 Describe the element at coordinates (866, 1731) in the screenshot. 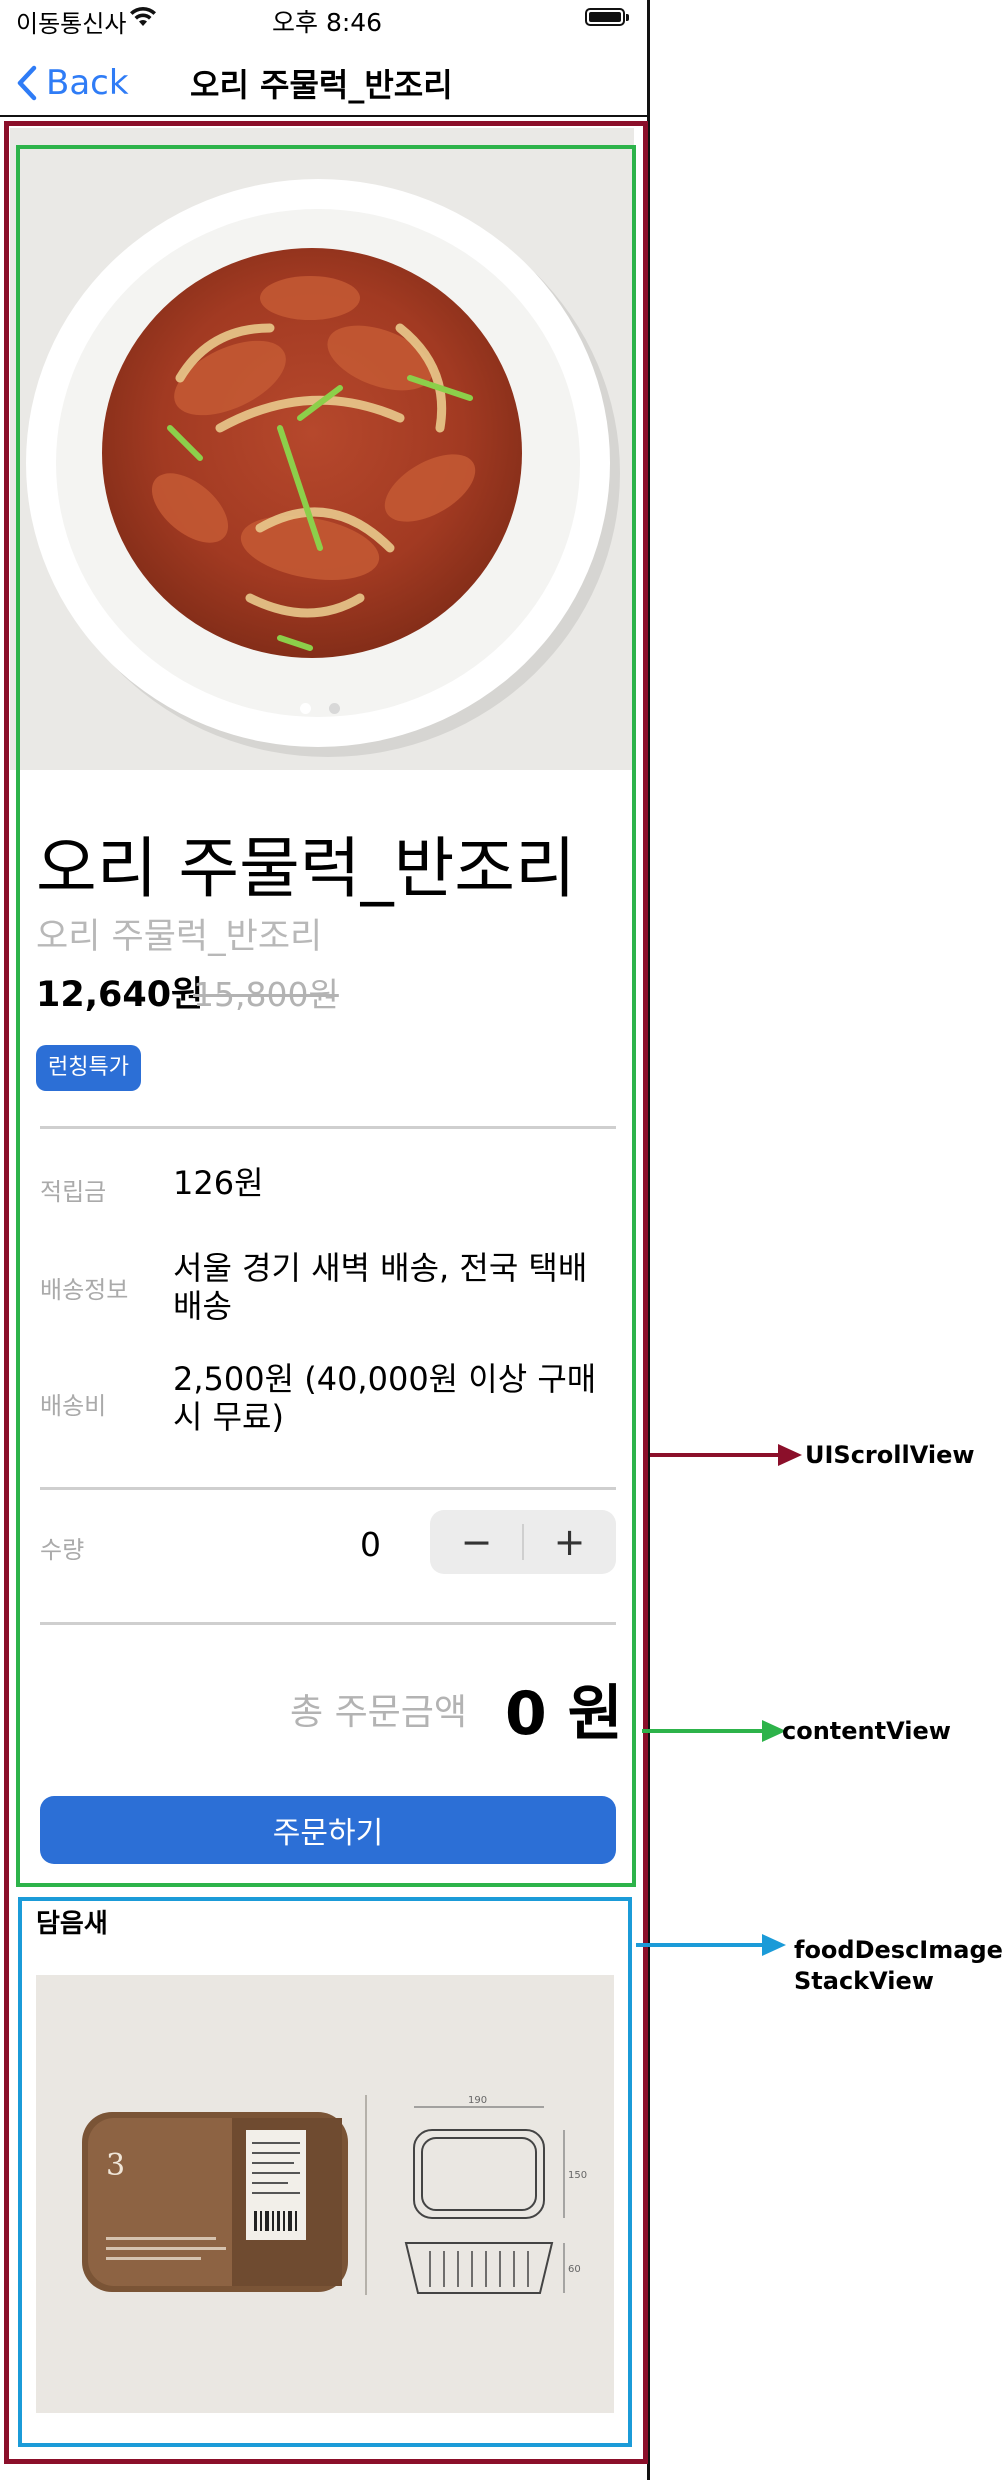

I see `content-view-label: contentView` at that location.